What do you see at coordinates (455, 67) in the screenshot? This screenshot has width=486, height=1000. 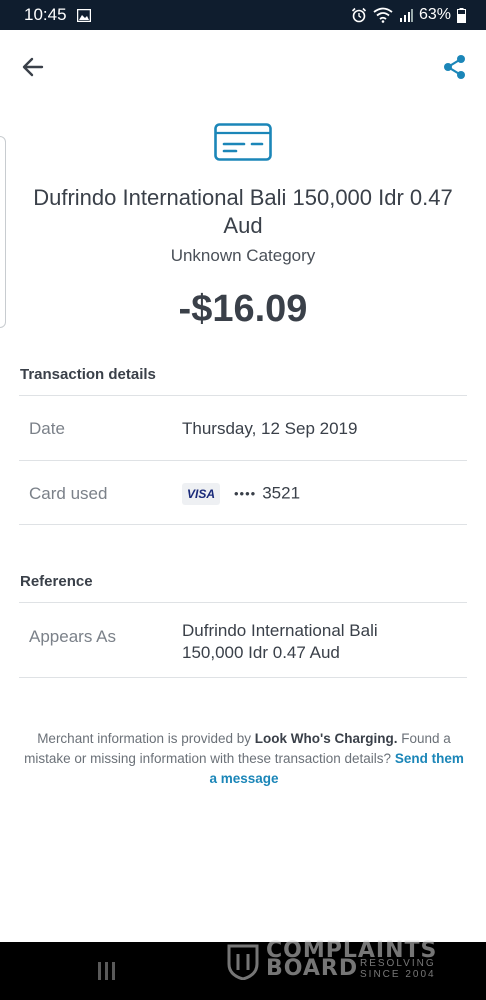 I see `share-icon` at bounding box center [455, 67].